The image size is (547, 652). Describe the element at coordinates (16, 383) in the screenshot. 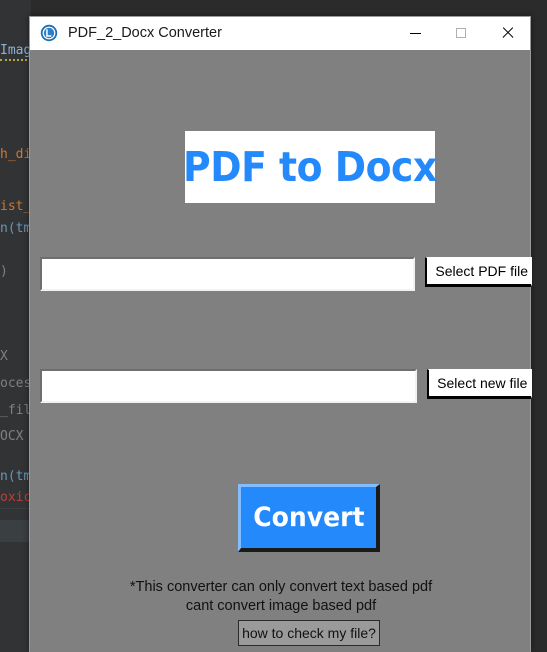

I see `code-fragment: oces` at that location.